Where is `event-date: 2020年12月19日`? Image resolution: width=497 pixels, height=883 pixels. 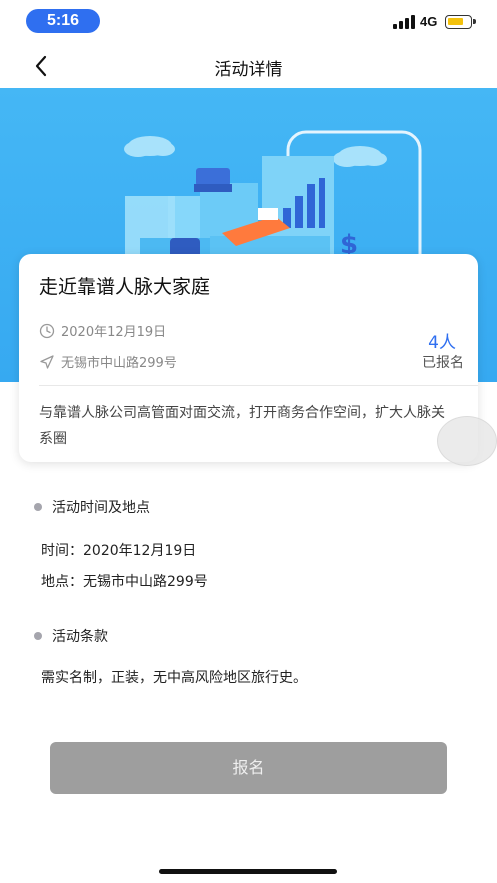 event-date: 2020年12月19日 is located at coordinates (114, 332).